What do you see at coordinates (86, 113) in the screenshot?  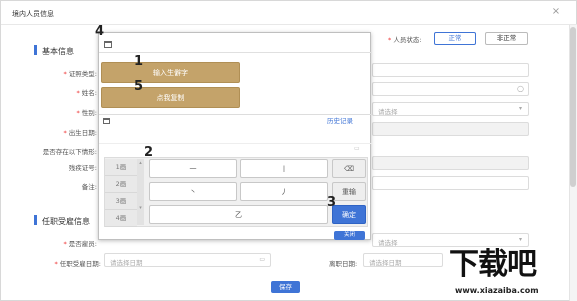 I see `gender-label: * 性别:` at bounding box center [86, 113].